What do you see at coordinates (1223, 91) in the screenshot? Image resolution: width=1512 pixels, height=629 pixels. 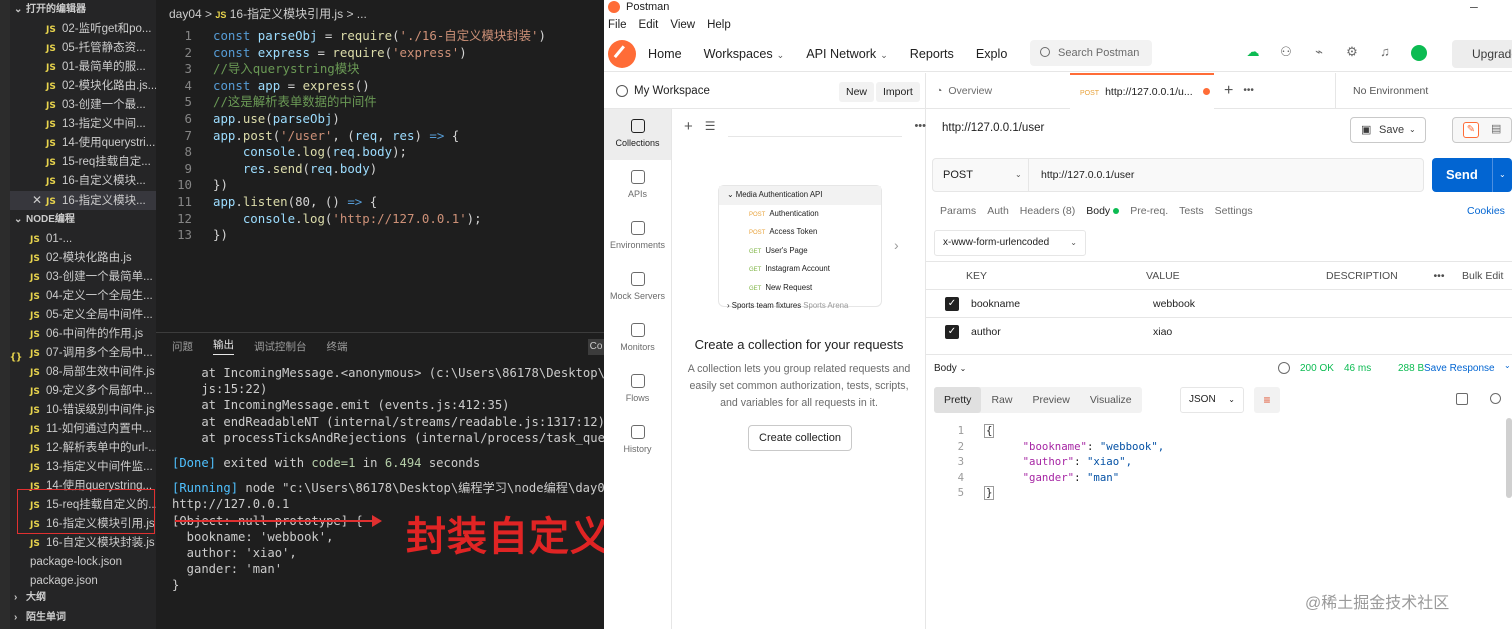 I see `add-tab-icon: +` at bounding box center [1223, 91].